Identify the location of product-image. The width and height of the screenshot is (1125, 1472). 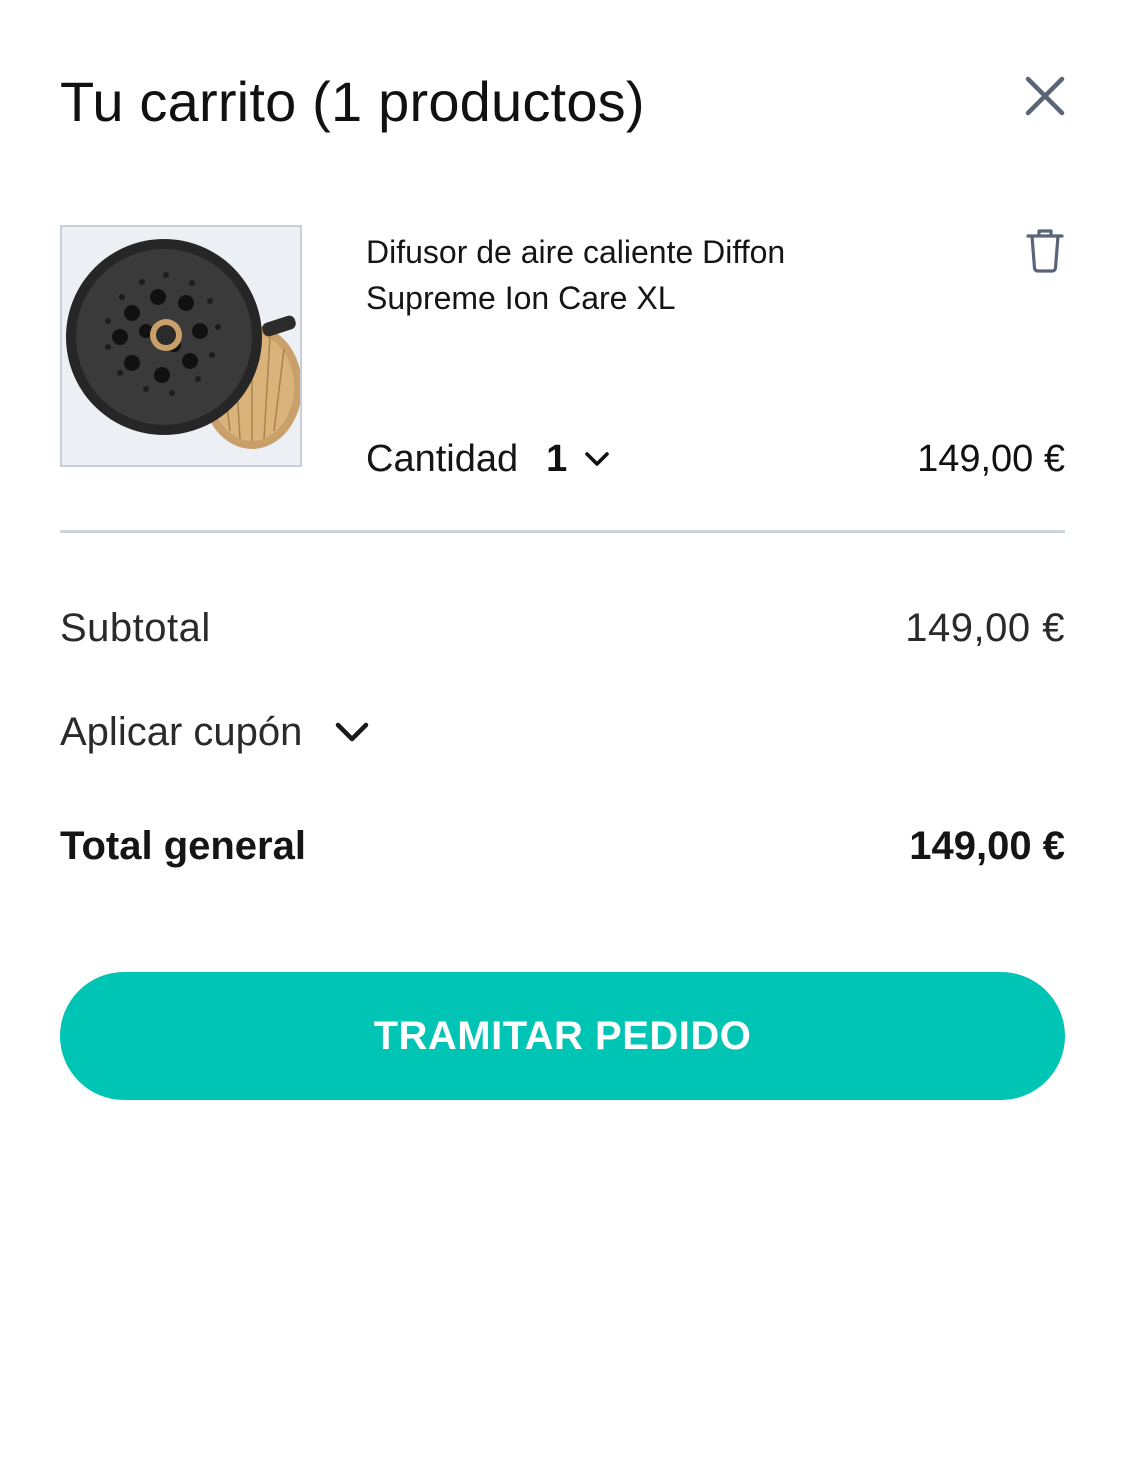
(181, 346).